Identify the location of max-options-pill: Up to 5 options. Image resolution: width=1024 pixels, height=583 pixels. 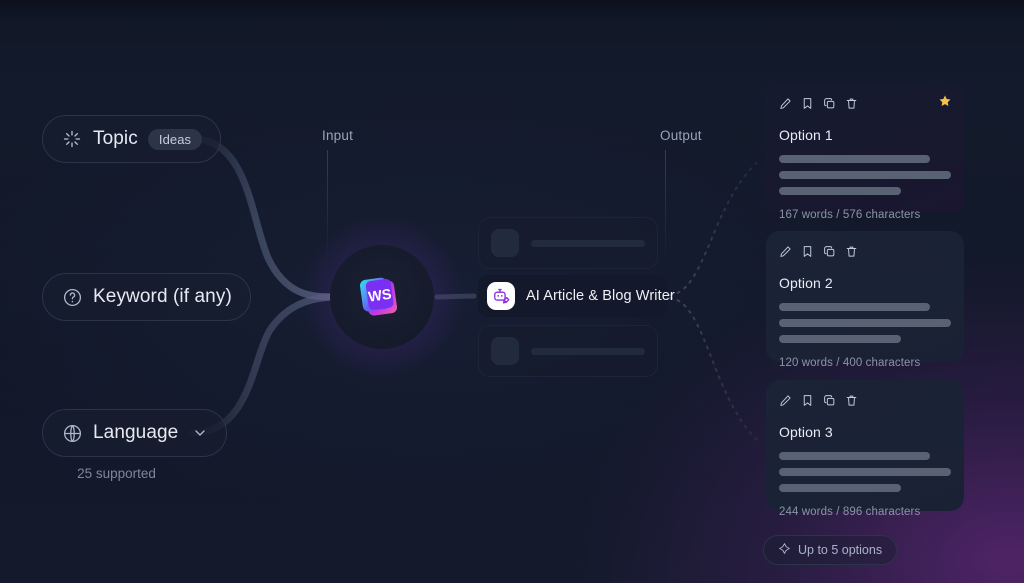
(830, 550).